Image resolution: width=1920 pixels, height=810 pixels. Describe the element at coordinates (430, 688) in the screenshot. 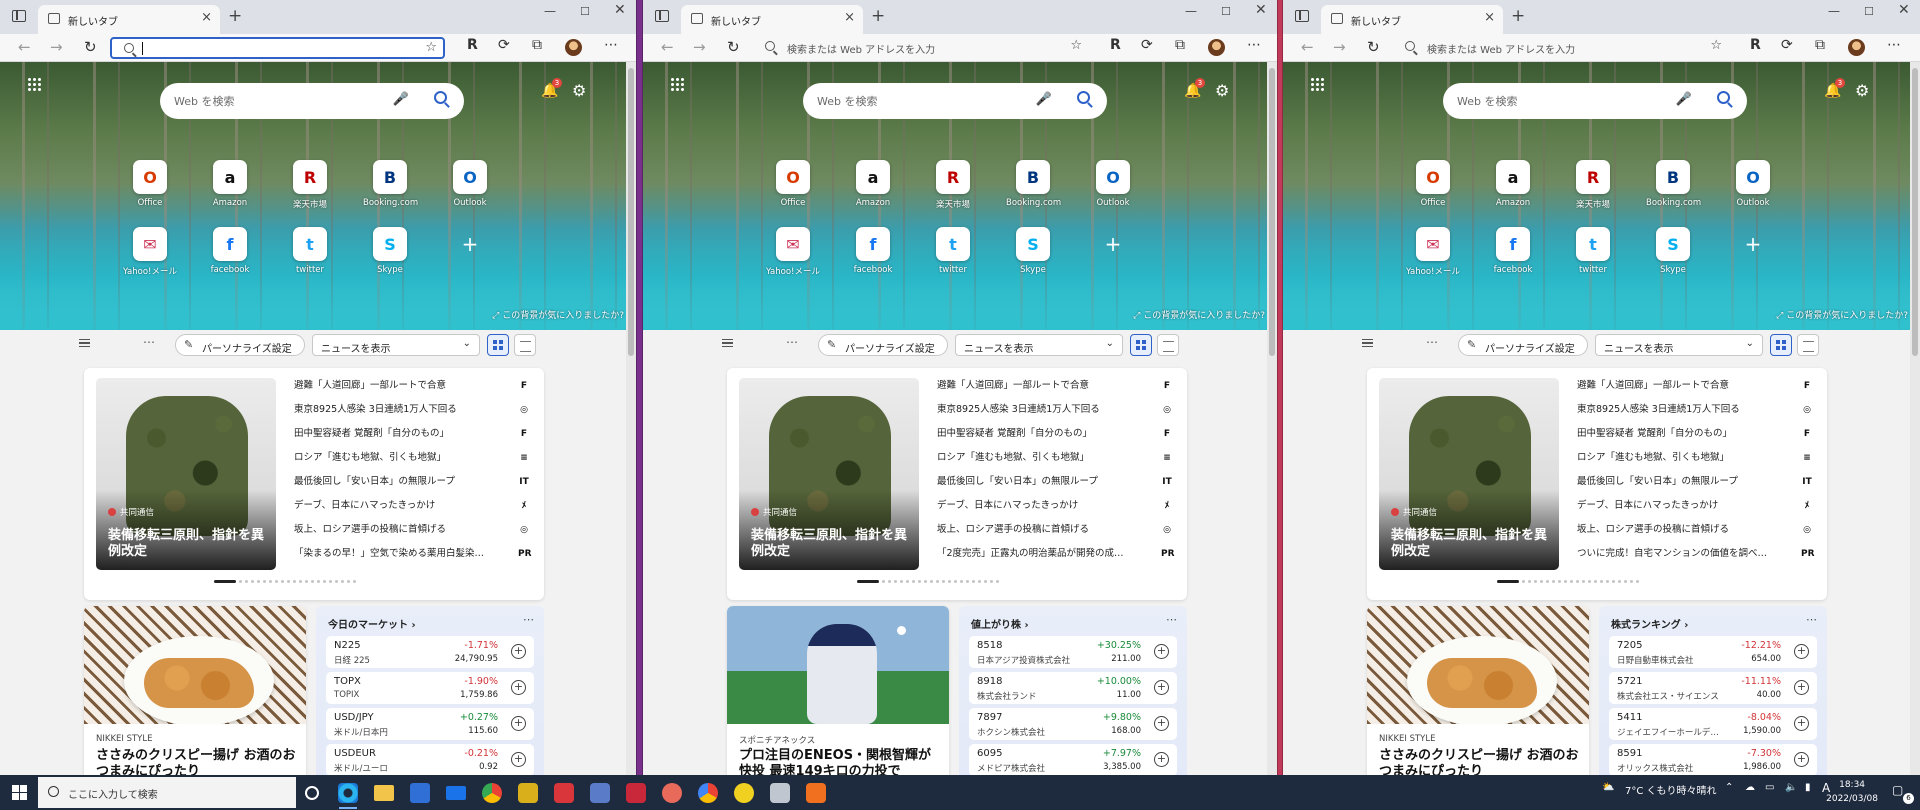

I see `market-row: TOPX TOPIX -1.90% 1,759.86 +` at that location.